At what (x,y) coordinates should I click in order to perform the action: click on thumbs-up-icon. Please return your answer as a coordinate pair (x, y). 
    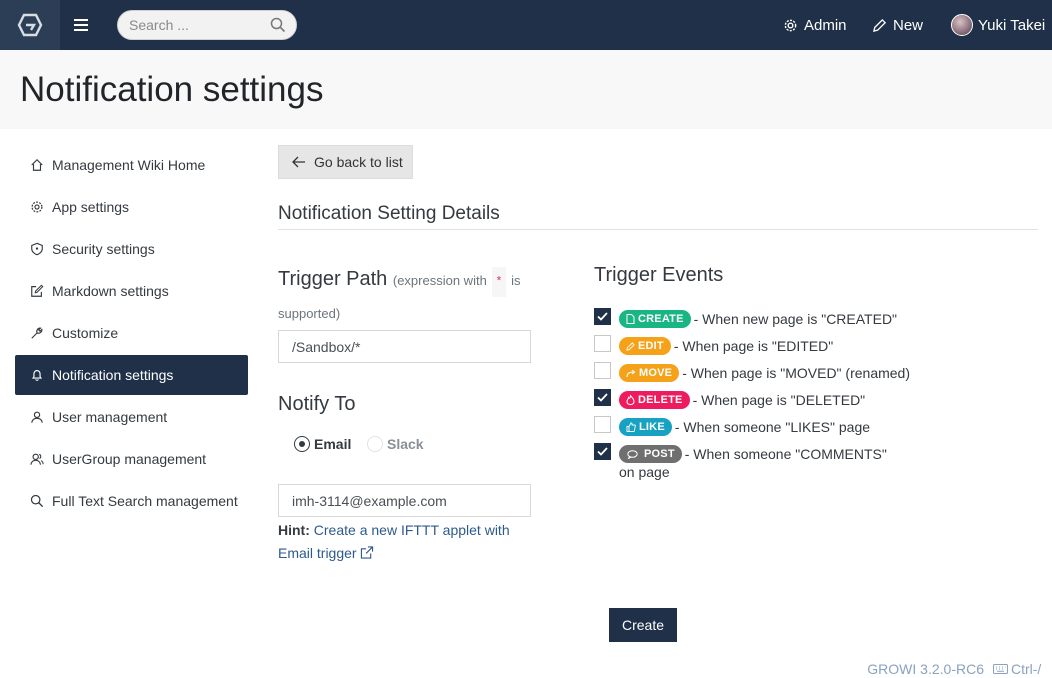
    Looking at the image, I should click on (631, 427).